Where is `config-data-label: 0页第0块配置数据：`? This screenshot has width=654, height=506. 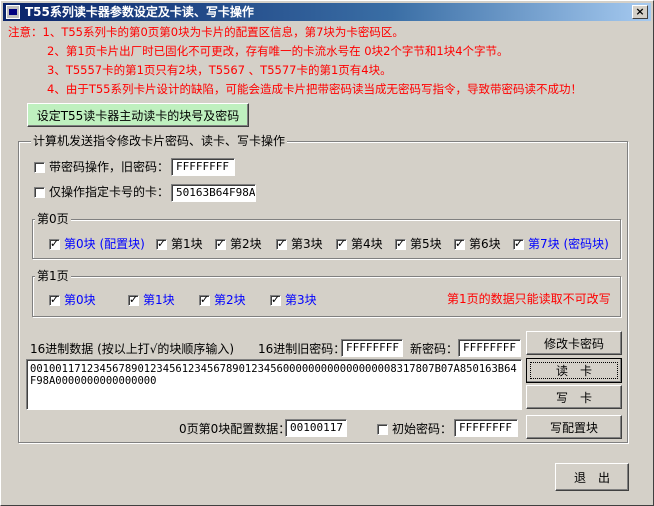 config-data-label: 0页第0块配置数据： is located at coordinates (235, 429).